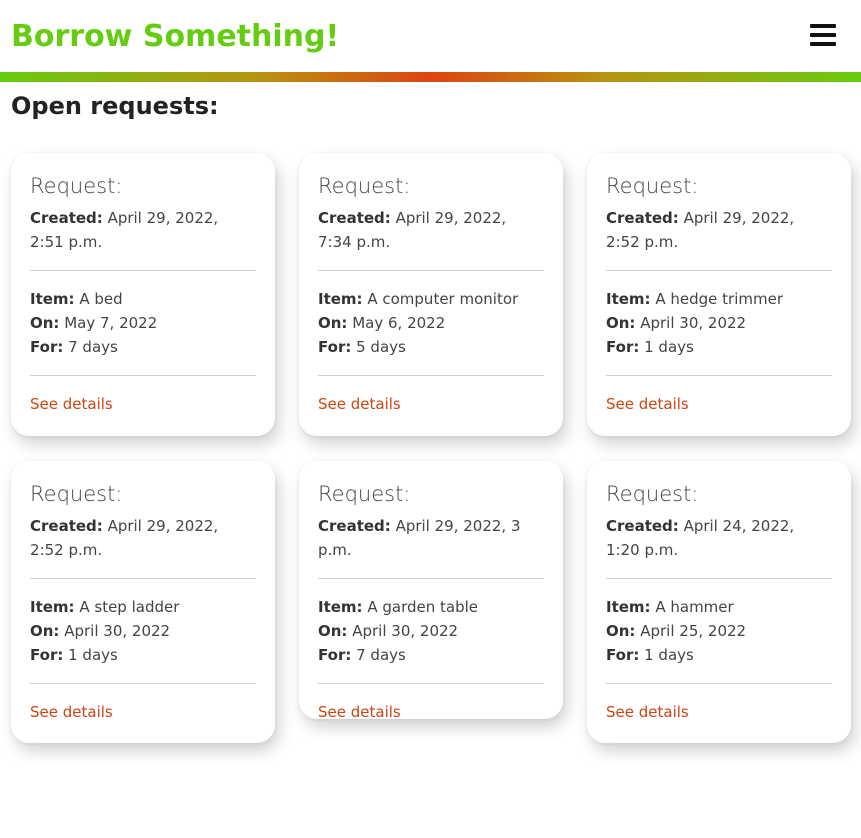 The width and height of the screenshot is (861, 838). I want to click on on-line: On: May 7, 2022, so click(143, 323).